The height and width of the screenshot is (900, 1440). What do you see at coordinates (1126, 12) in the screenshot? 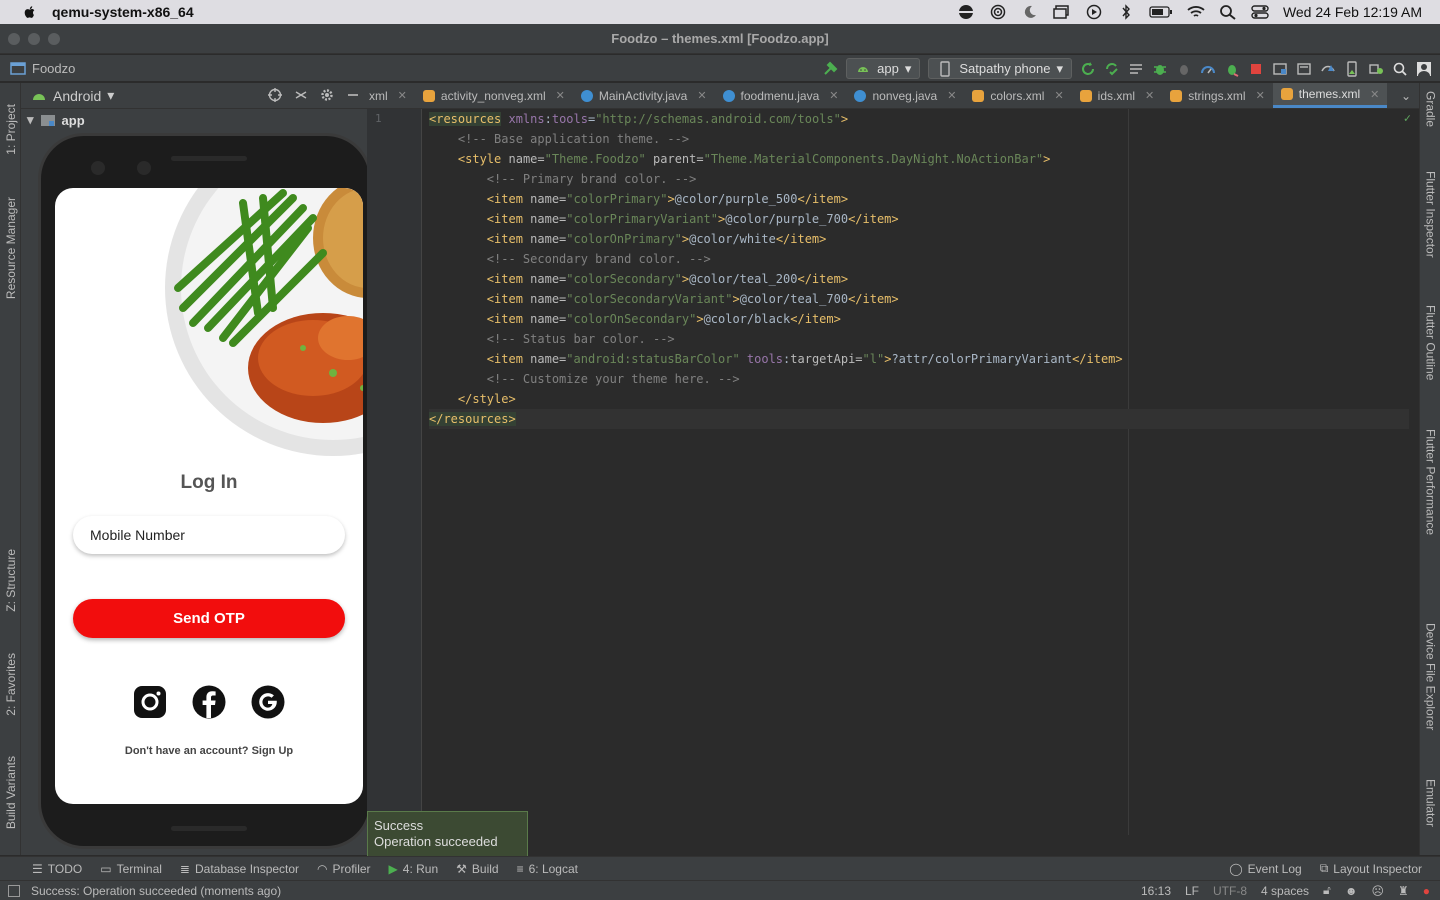
I see `bluetooth-icon` at bounding box center [1126, 12].